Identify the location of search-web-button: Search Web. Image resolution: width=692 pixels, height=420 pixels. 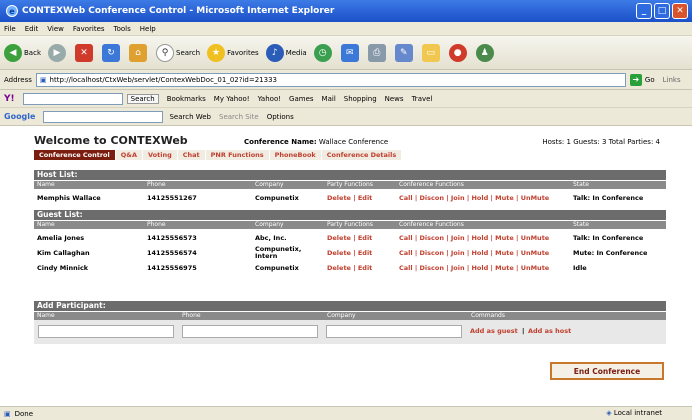
(190, 117).